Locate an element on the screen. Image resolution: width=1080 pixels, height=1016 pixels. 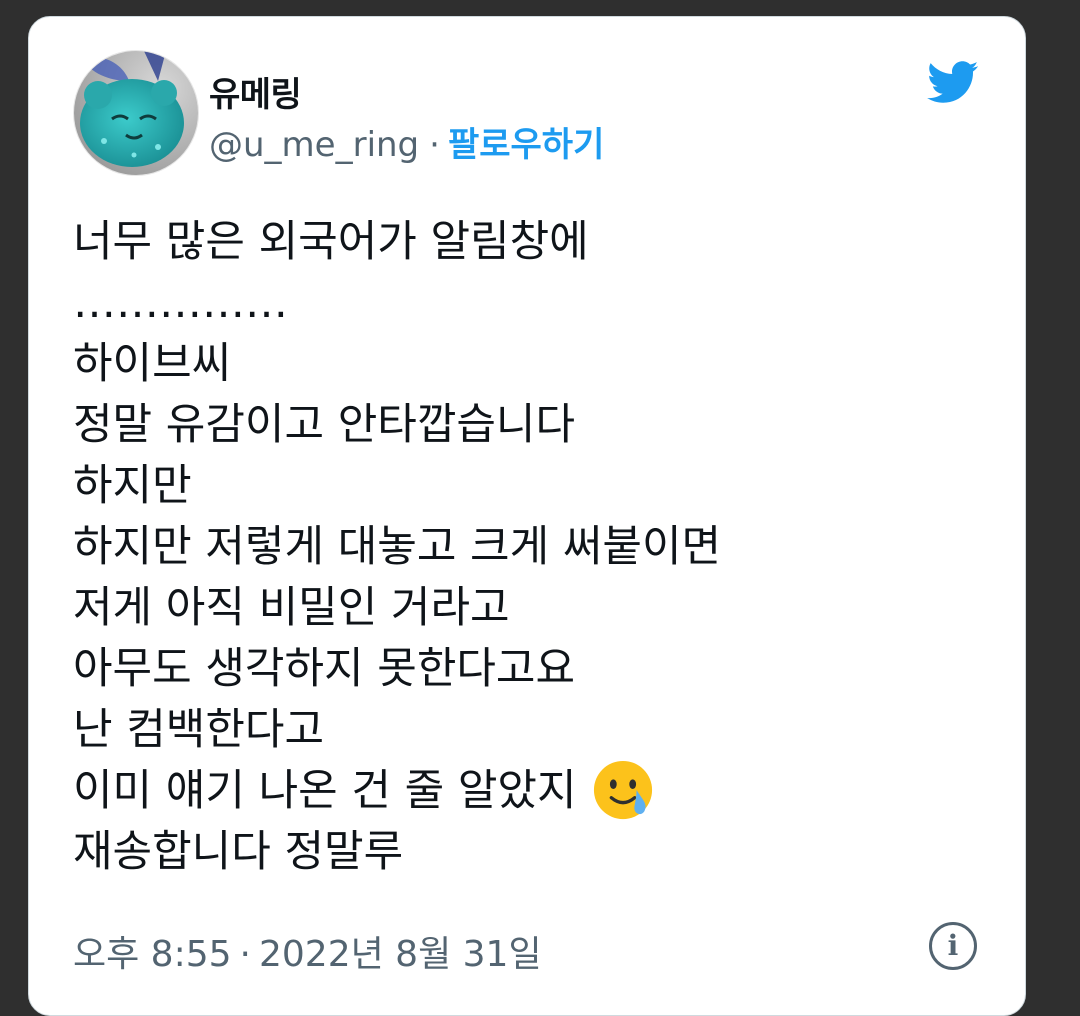
display-name: 유메링 is located at coordinates (255, 91).